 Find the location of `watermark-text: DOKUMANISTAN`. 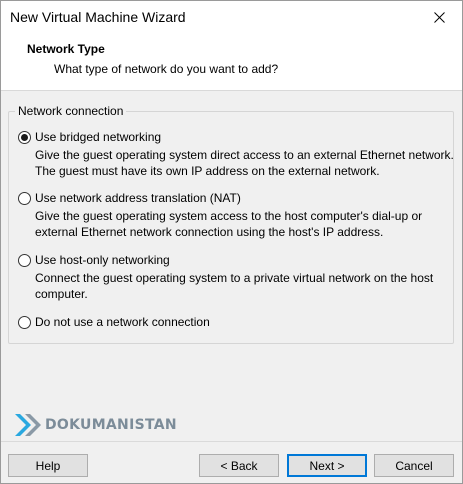

watermark-text: DOKUMANISTAN is located at coordinates (111, 425).